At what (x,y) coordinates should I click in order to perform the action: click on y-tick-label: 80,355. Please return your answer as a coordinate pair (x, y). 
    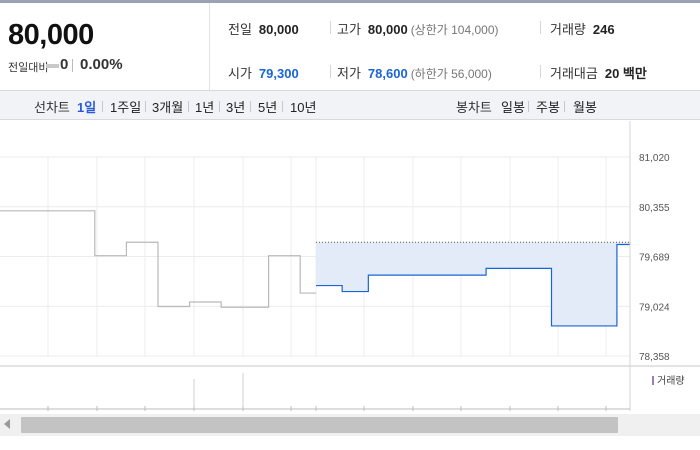
    Looking at the image, I should click on (654, 208).